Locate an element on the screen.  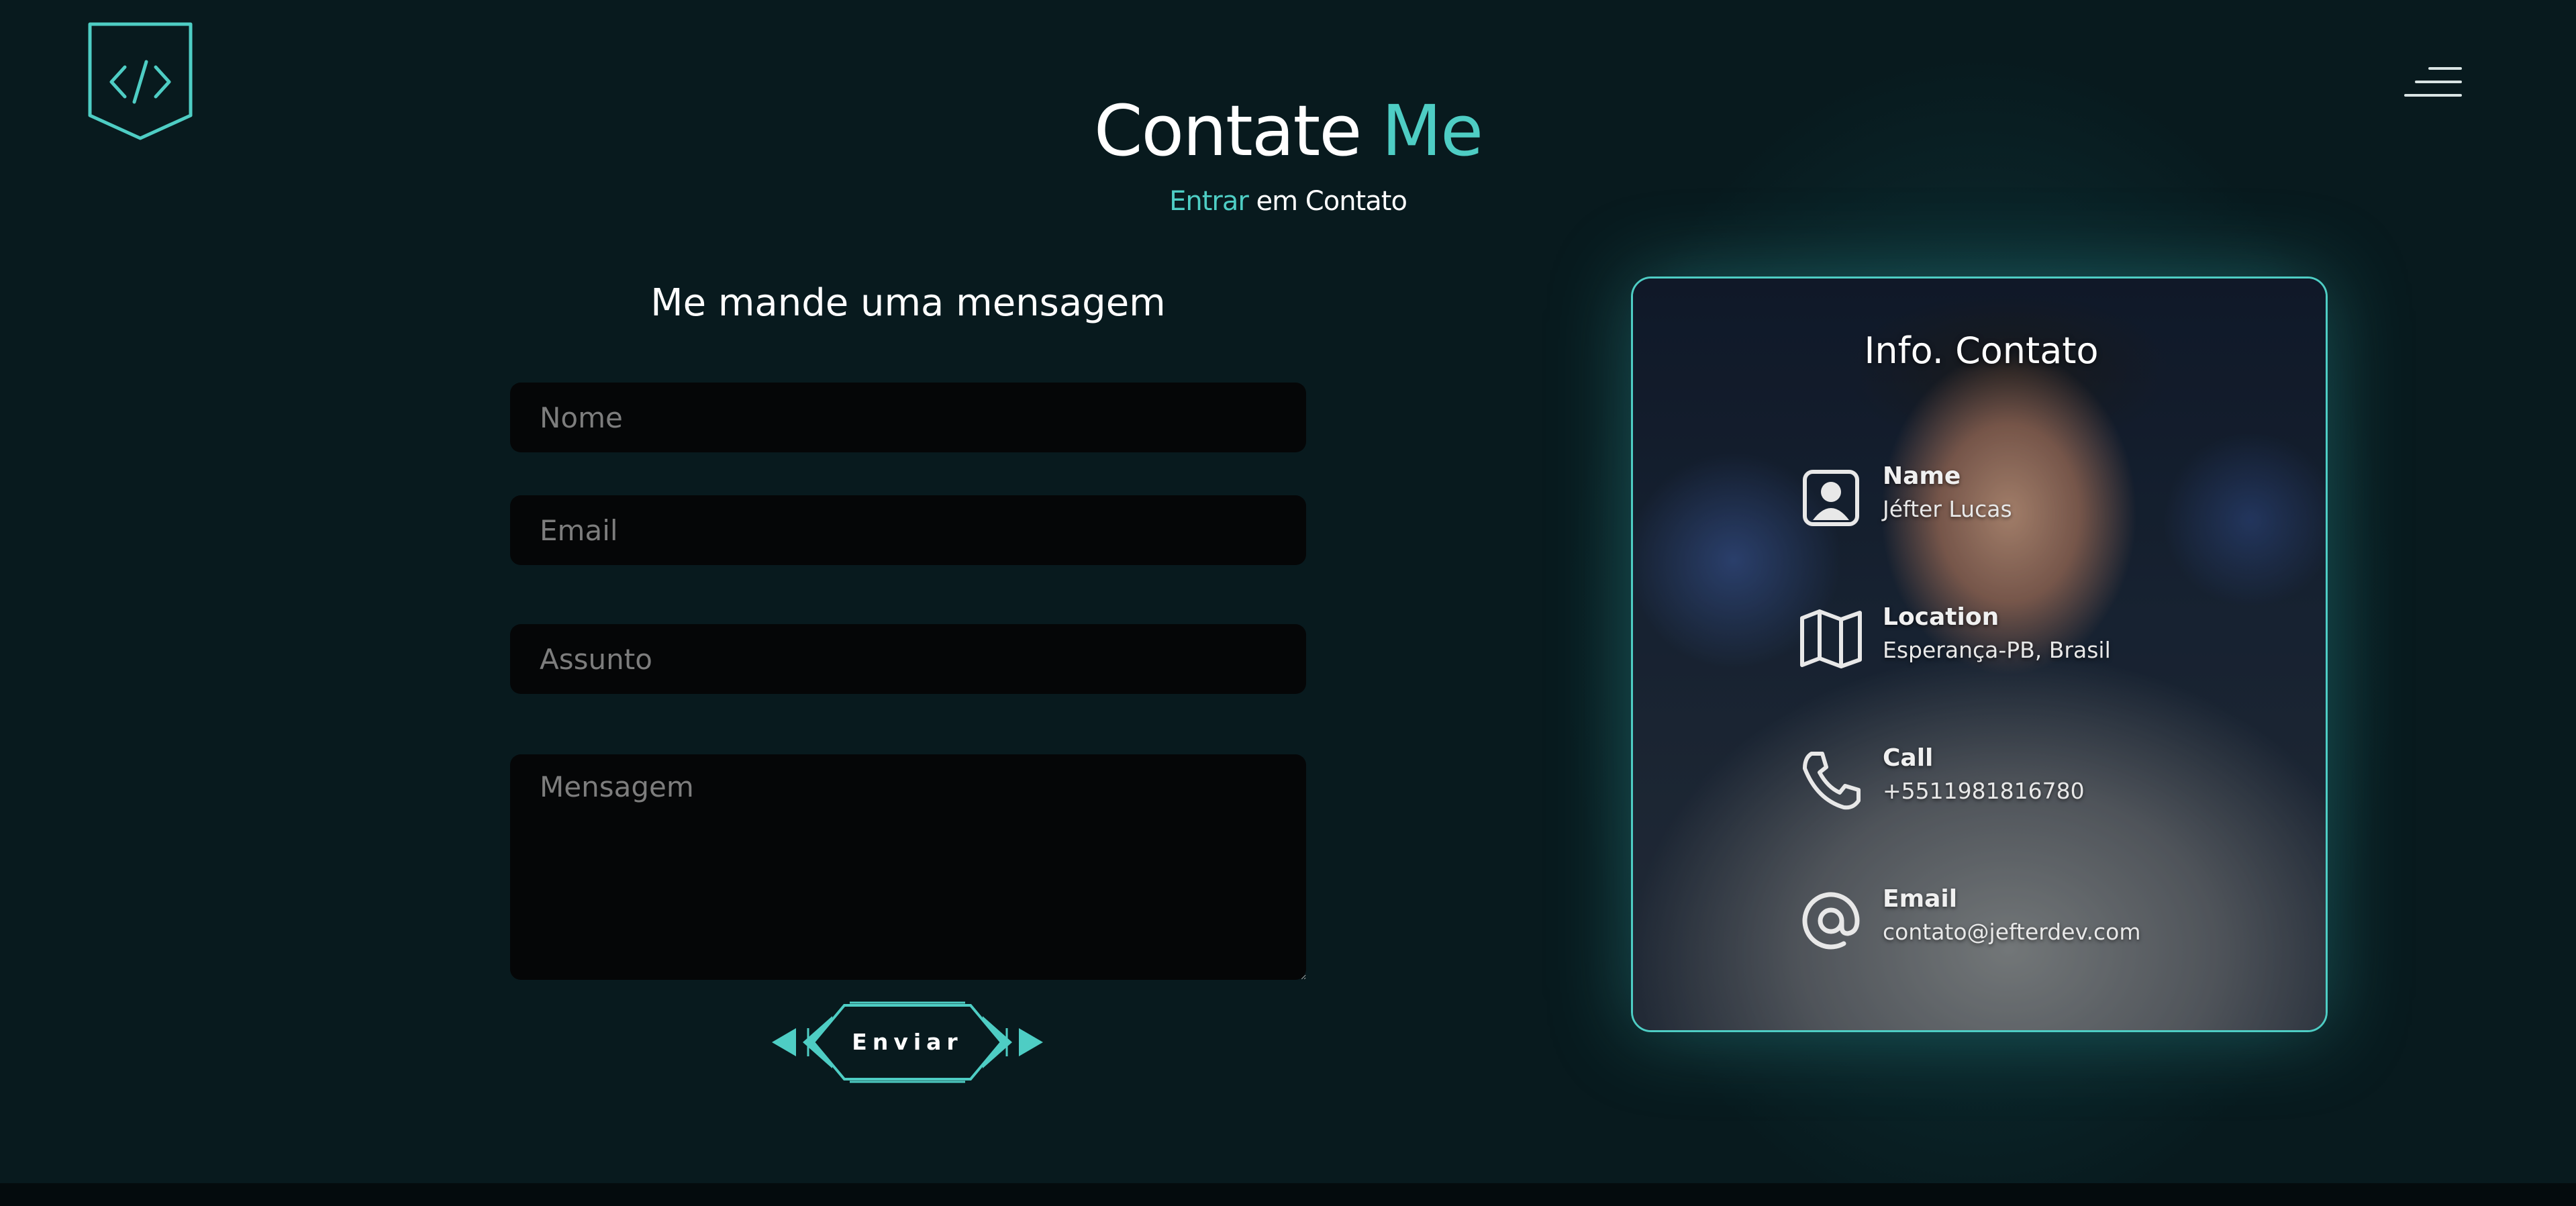
contact-item-call: Call +5511981816780 is located at coordinates (2054, 778).